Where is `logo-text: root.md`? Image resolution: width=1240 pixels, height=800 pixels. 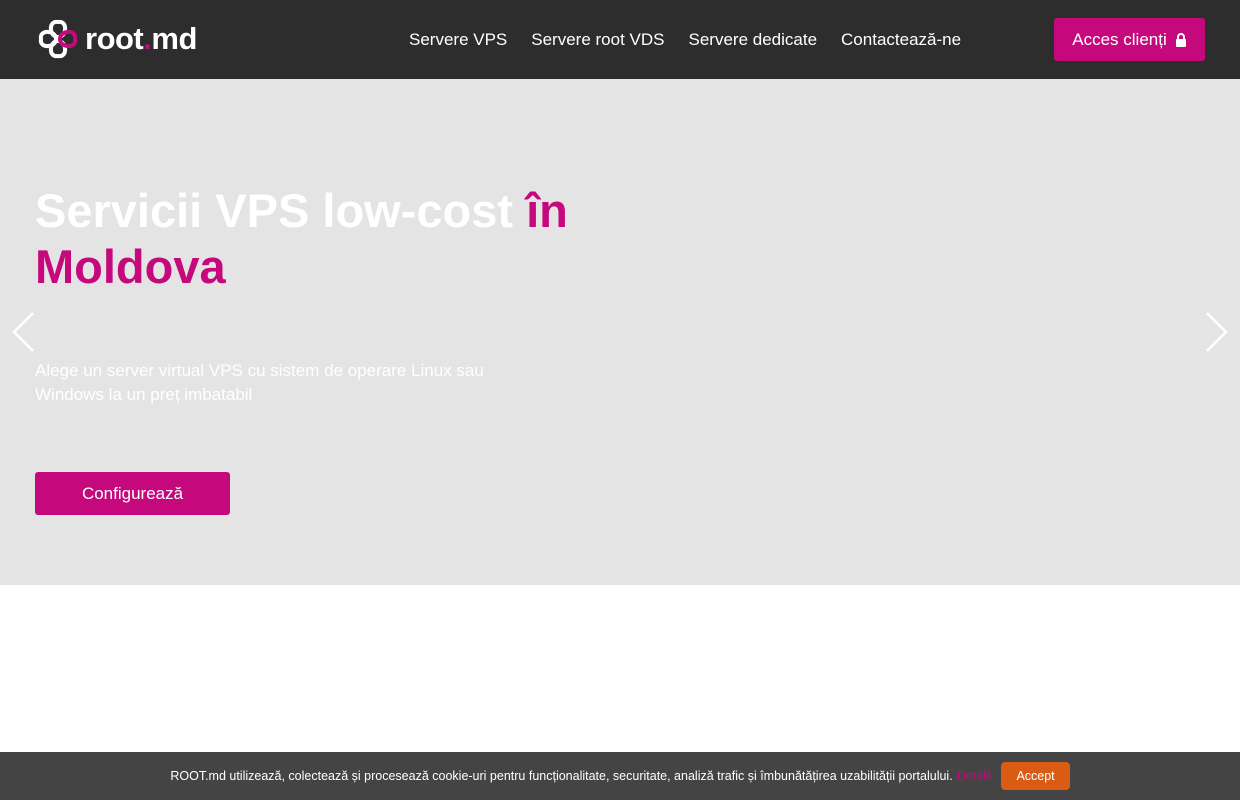
logo-text: root.md is located at coordinates (141, 38).